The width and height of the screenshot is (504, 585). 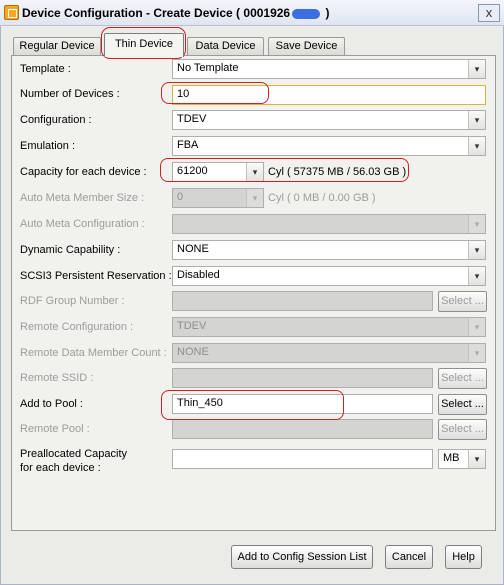 What do you see at coordinates (302, 429) in the screenshot?
I see `remote-pool-input` at bounding box center [302, 429].